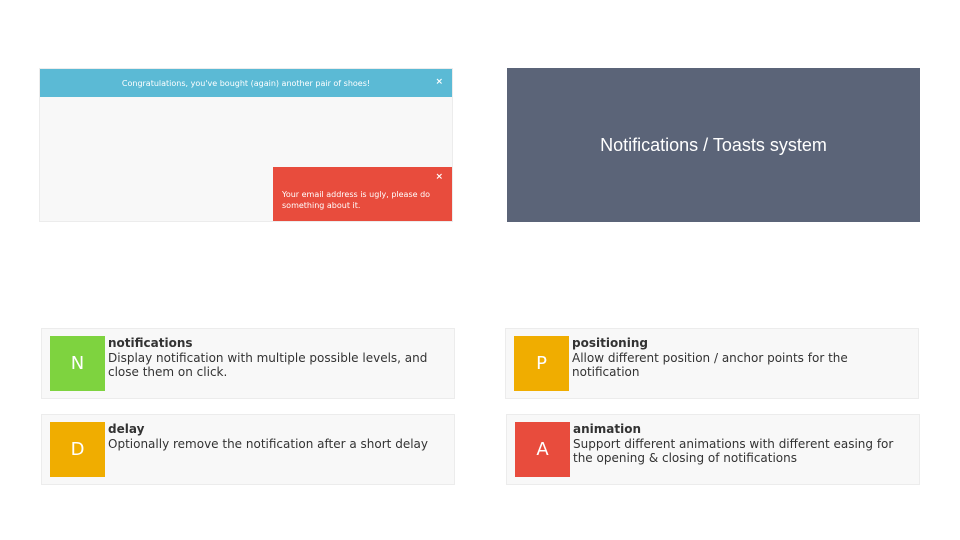  I want to click on page-title: Notifications / Toasts system, so click(713, 144).